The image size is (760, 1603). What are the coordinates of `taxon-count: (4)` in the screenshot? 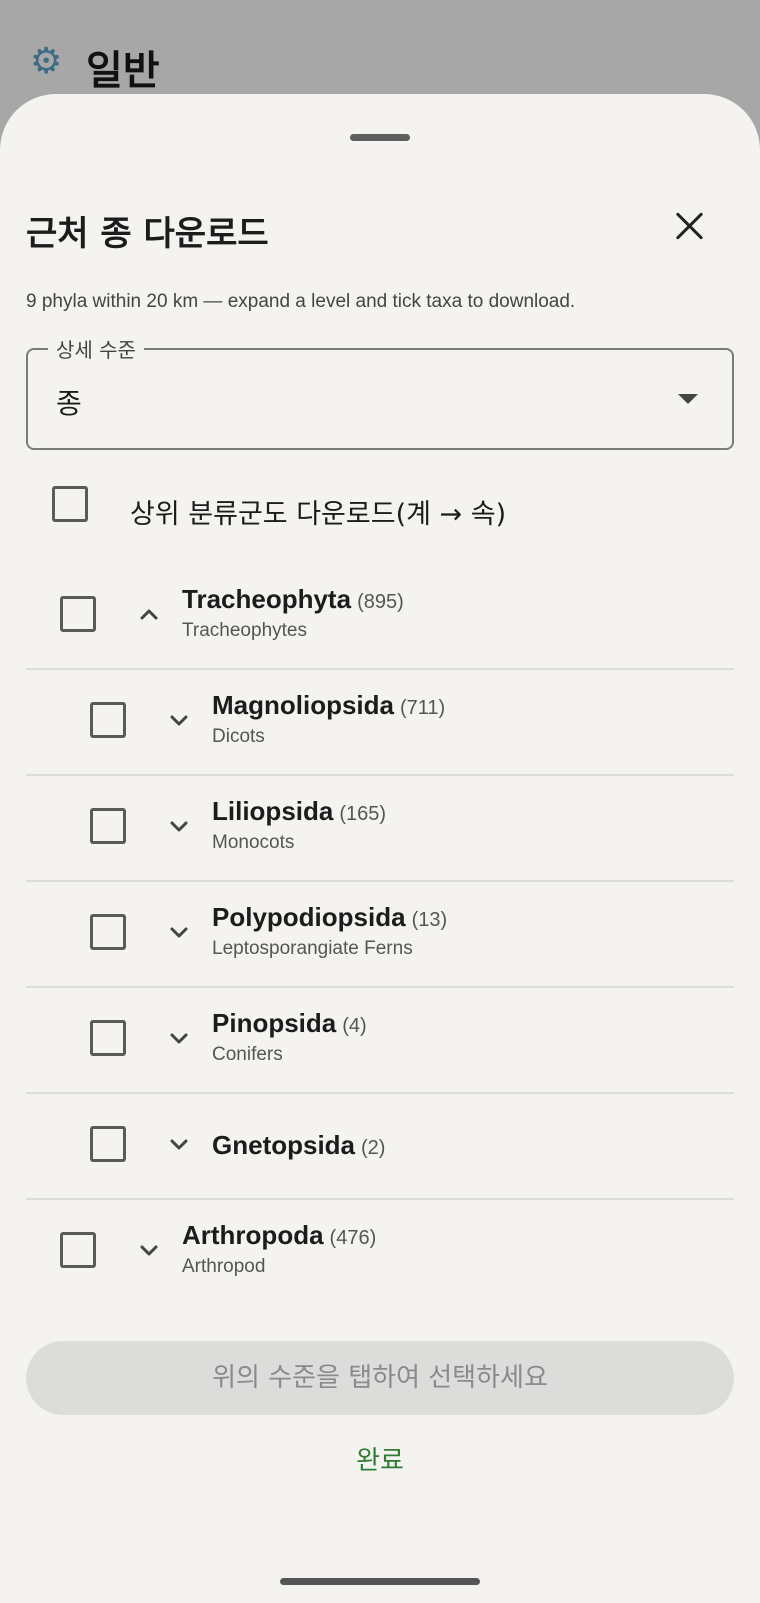 It's located at (354, 1026).